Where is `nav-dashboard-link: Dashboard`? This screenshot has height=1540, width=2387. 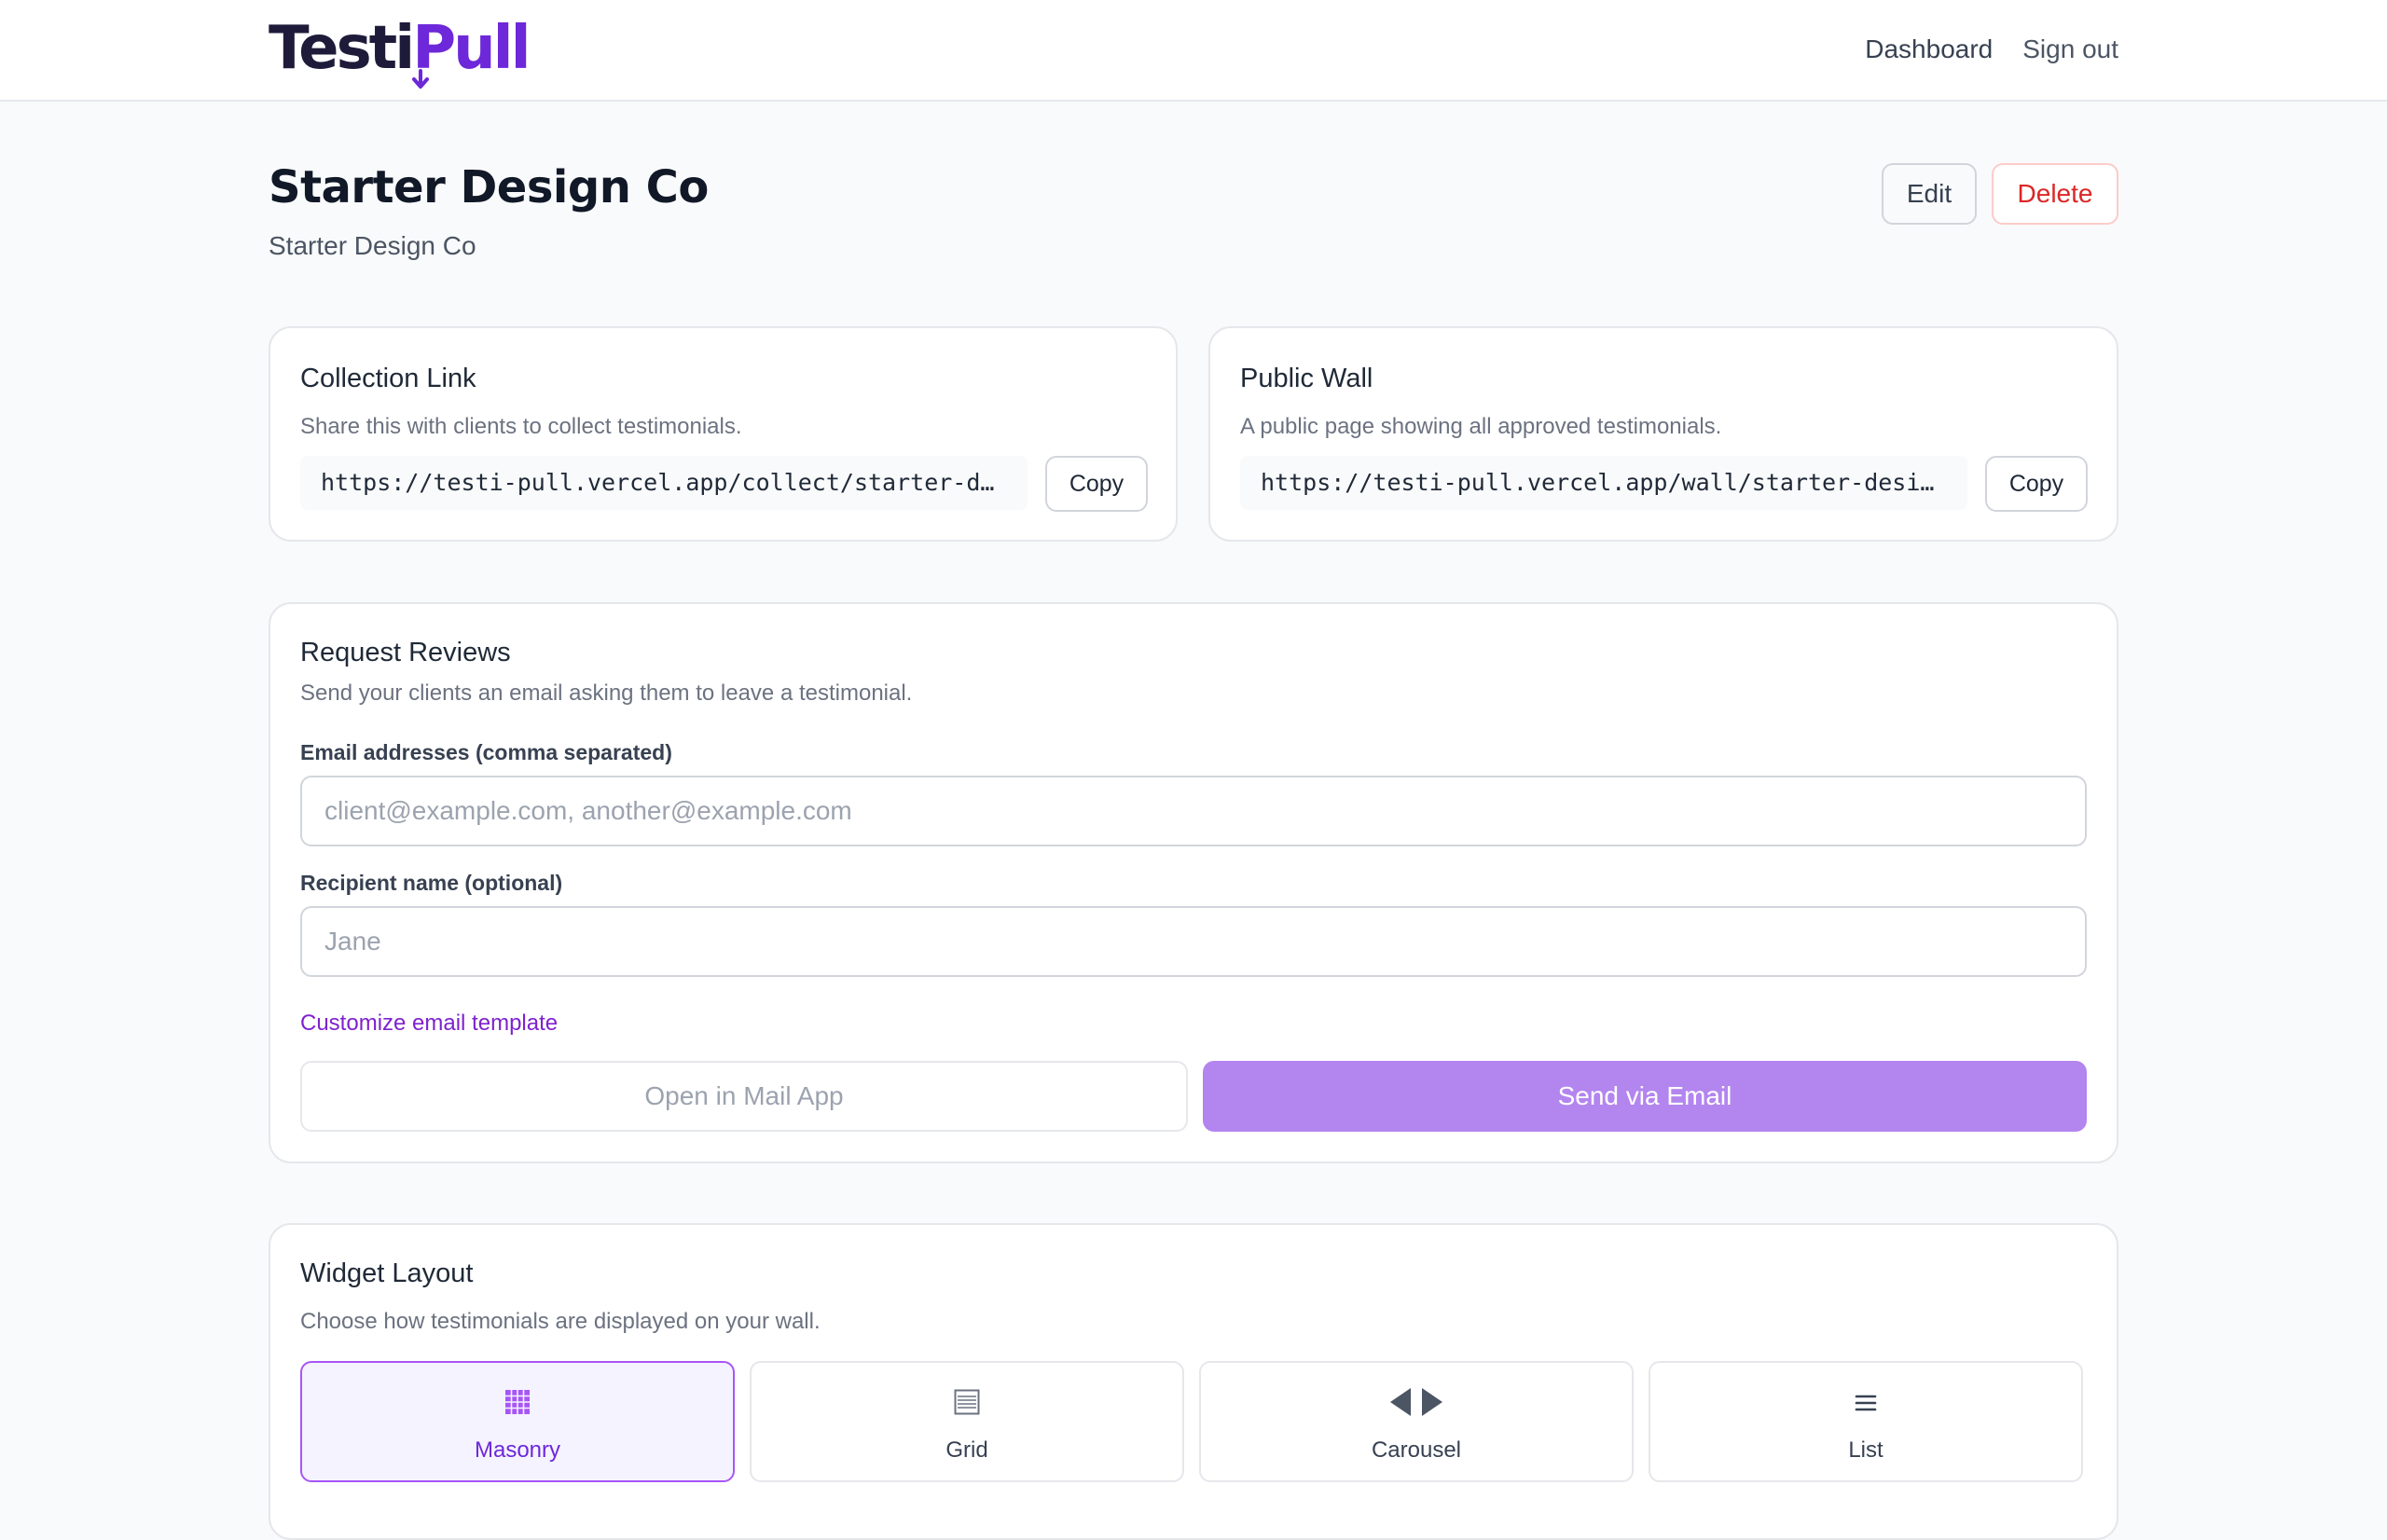
nav-dashboard-link: Dashboard is located at coordinates (1929, 49).